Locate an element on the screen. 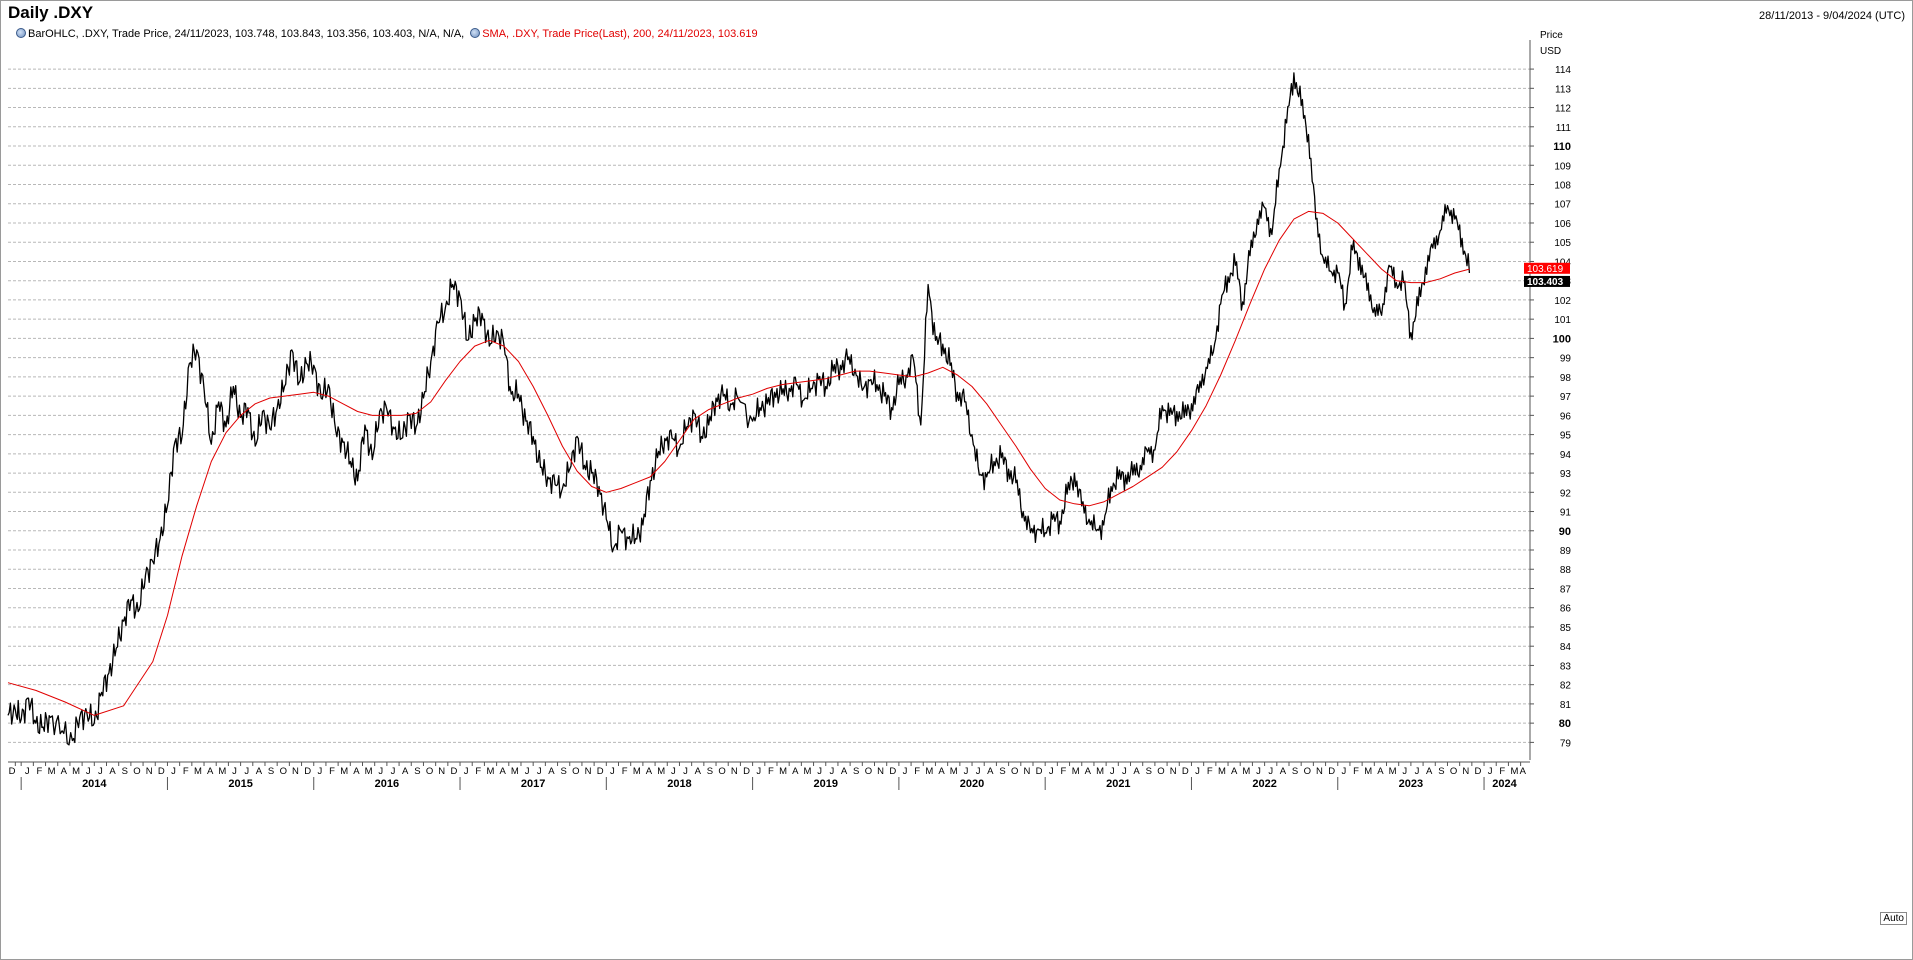 This screenshot has height=960, width=1913. x-year-label: 2018 is located at coordinates (679, 784).